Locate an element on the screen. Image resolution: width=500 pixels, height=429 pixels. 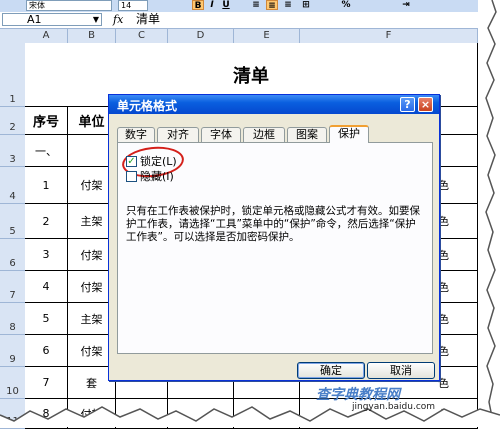
indent-icon: ⇥ is located at coordinates (406, 5).